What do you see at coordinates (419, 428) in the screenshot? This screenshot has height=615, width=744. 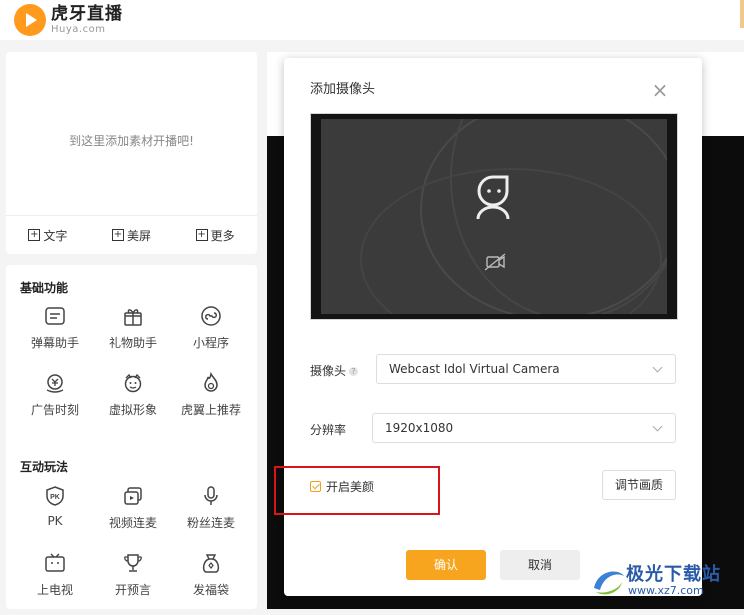 I see `resolution-select-value: 1920x1080` at bounding box center [419, 428].